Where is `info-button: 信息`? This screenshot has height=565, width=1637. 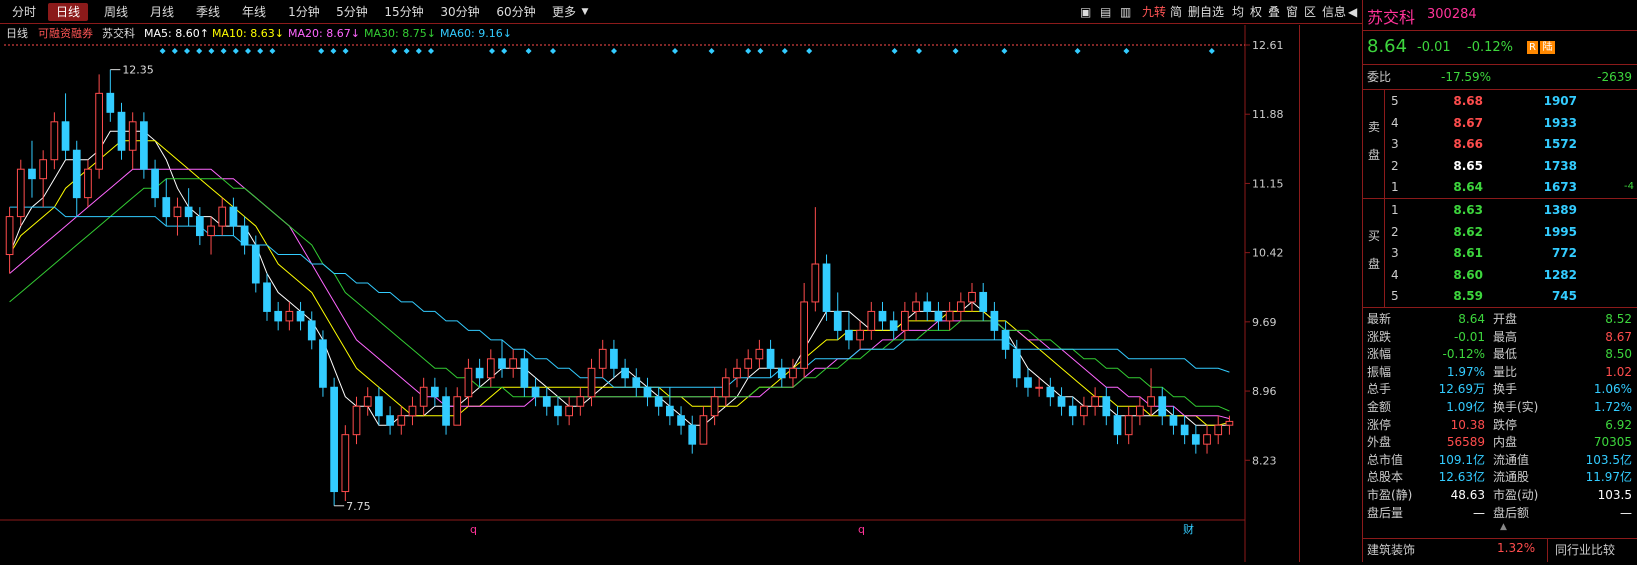 info-button: 信息 is located at coordinates (1334, 12).